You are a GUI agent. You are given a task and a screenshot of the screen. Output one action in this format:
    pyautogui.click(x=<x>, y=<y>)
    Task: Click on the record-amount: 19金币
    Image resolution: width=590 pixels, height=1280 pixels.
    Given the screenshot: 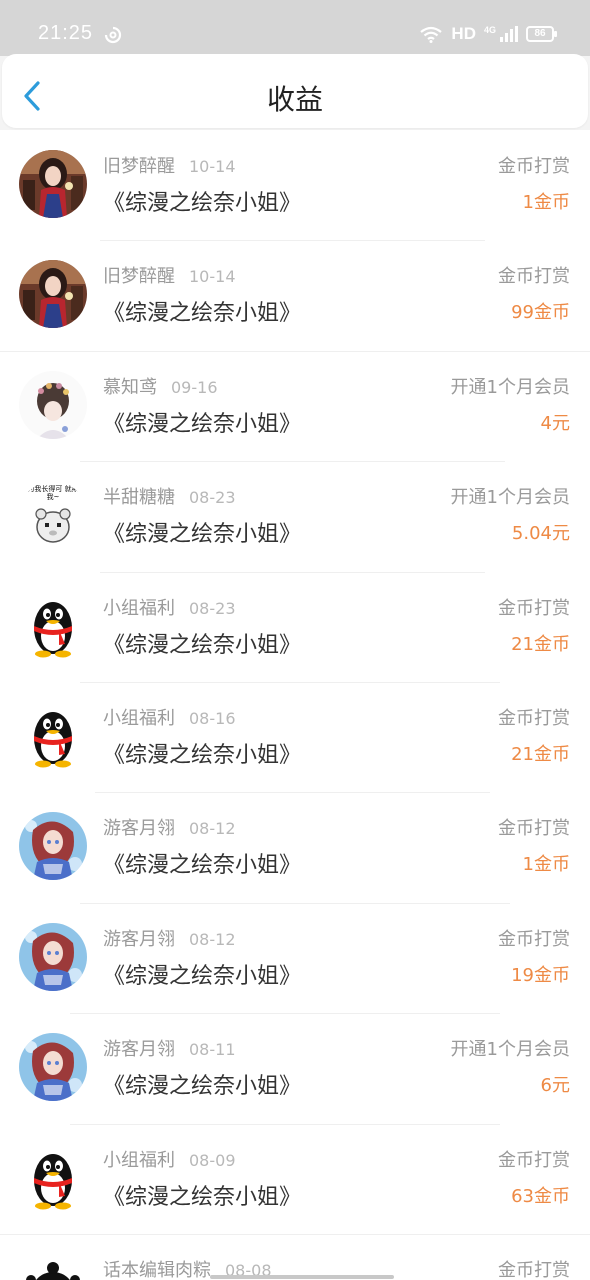 What is the action you would take?
    pyautogui.click(x=540, y=975)
    